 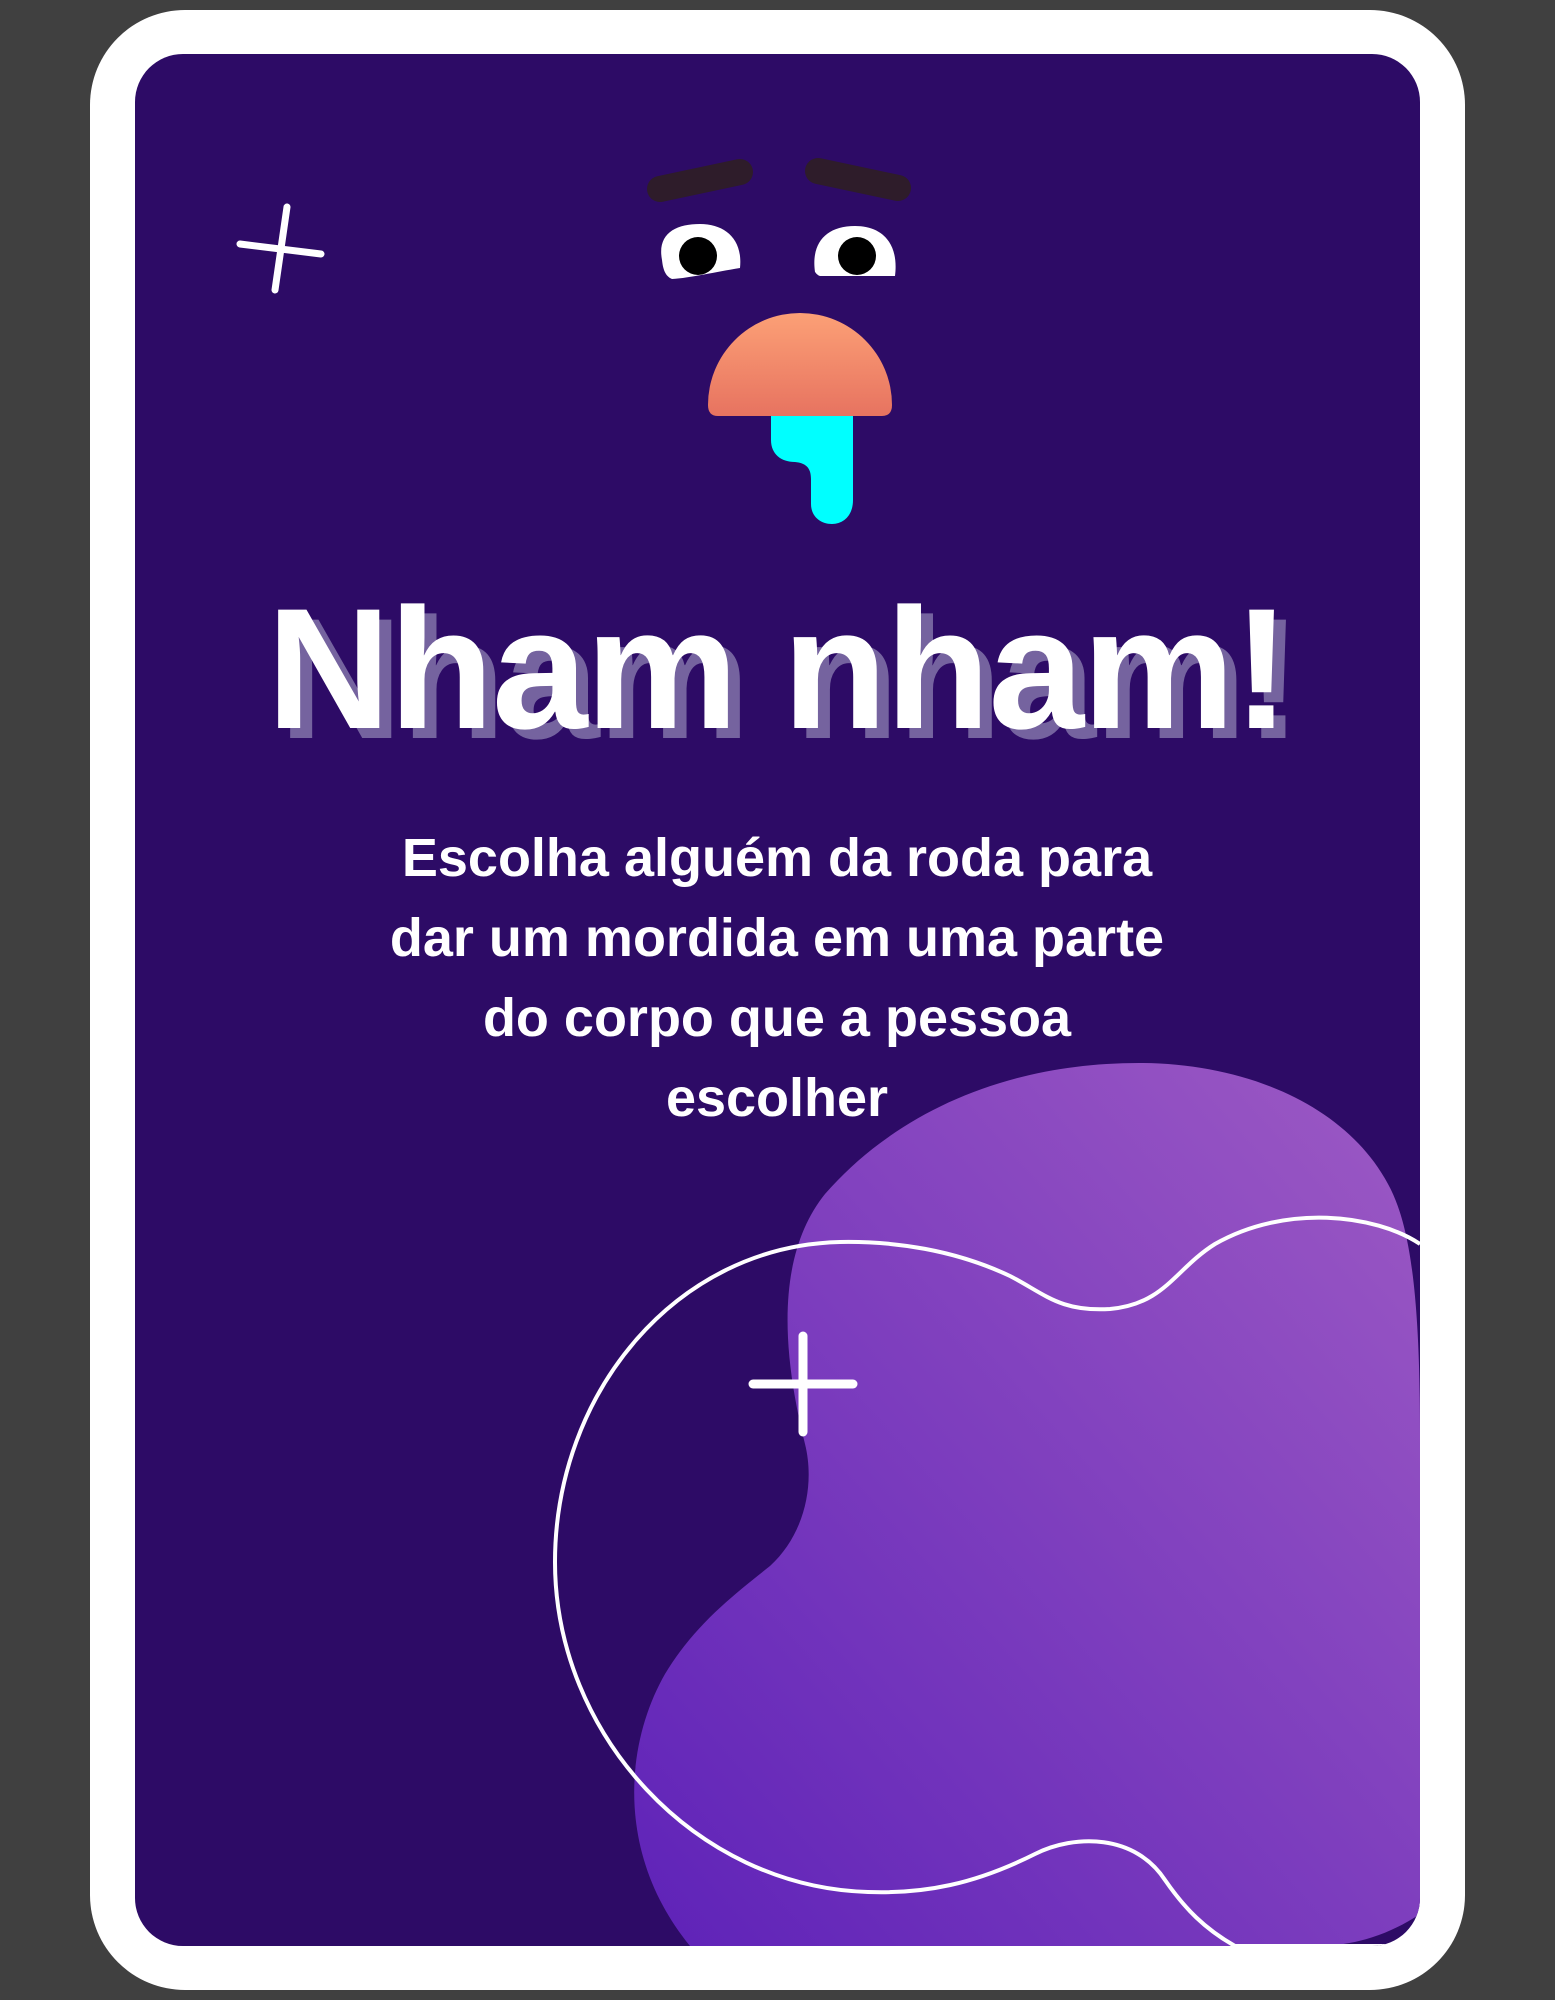 I want to click on sparkle-cross-icon, so click(x=280, y=248).